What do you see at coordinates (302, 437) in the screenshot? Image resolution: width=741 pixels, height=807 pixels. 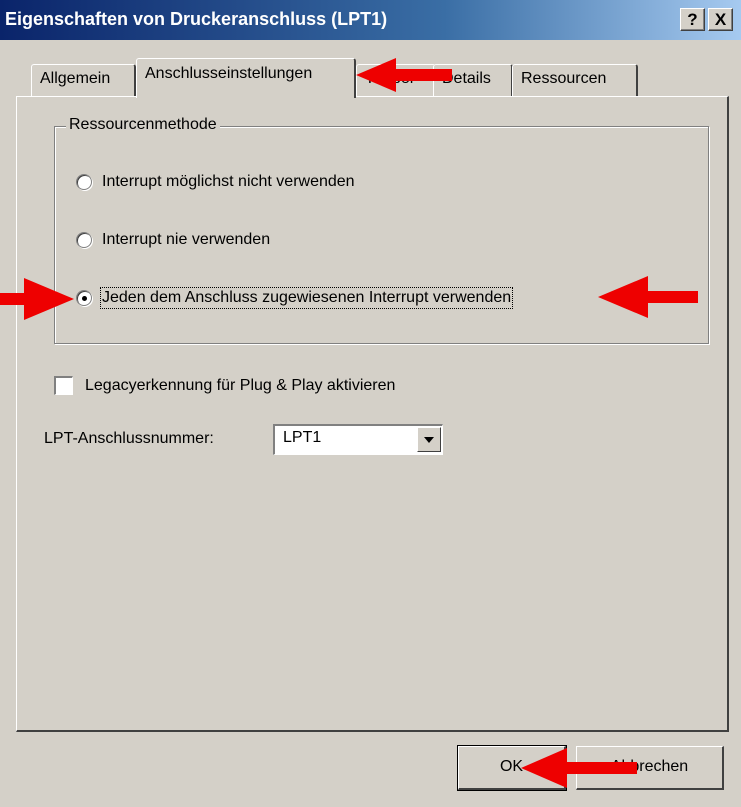 I see `lpt-number-value: LPT1` at bounding box center [302, 437].